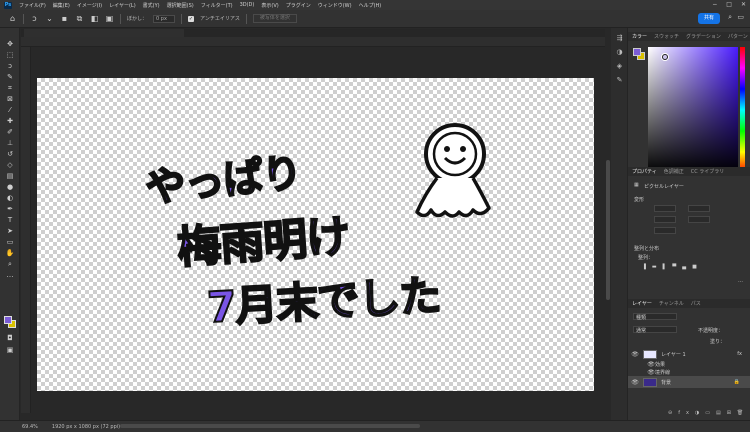 The height and width of the screenshot is (432, 750). What do you see at coordinates (742, 110) in the screenshot?
I see `hue-slider` at bounding box center [742, 110].